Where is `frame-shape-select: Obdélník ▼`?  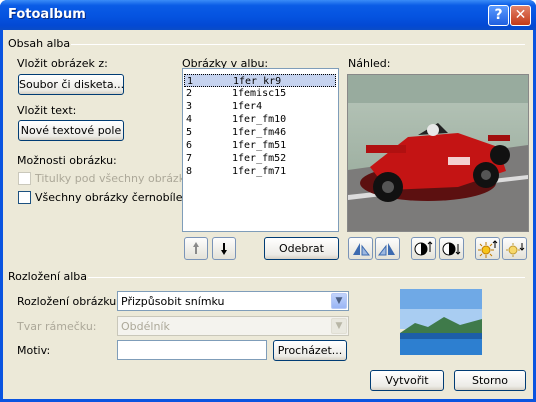
frame-shape-select: Obdélník ▼ is located at coordinates (233, 326).